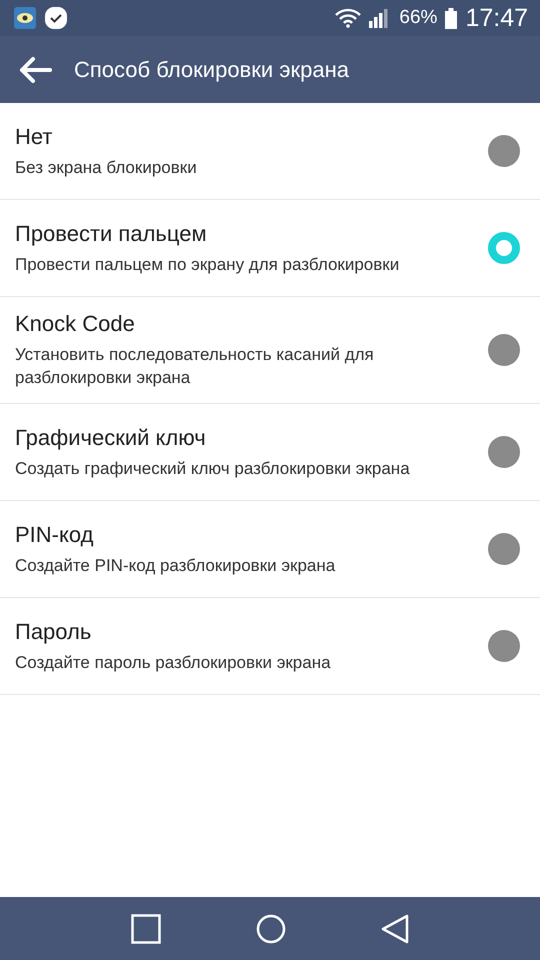  I want to click on option-description: Установить последовательность касаний для разблокировки экрана, so click(195, 366).